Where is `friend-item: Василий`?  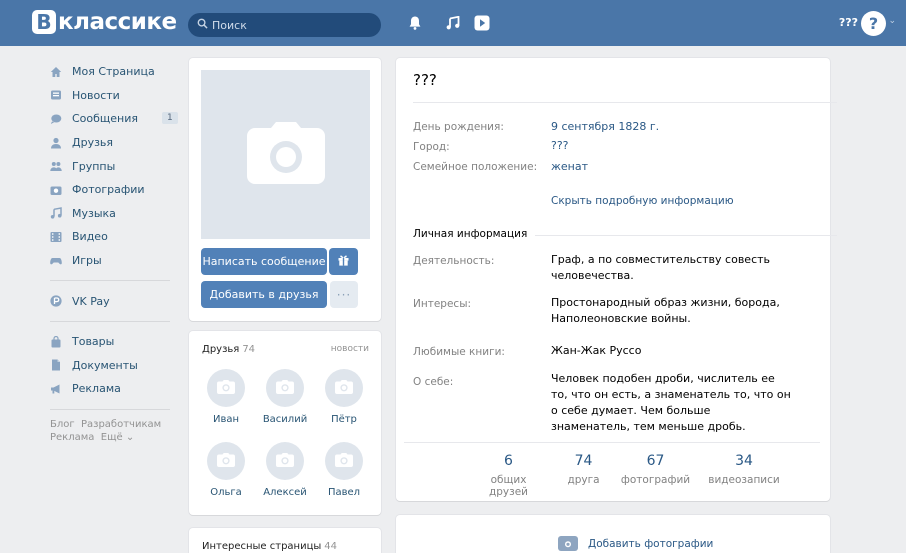 friend-item: Василий is located at coordinates (285, 397).